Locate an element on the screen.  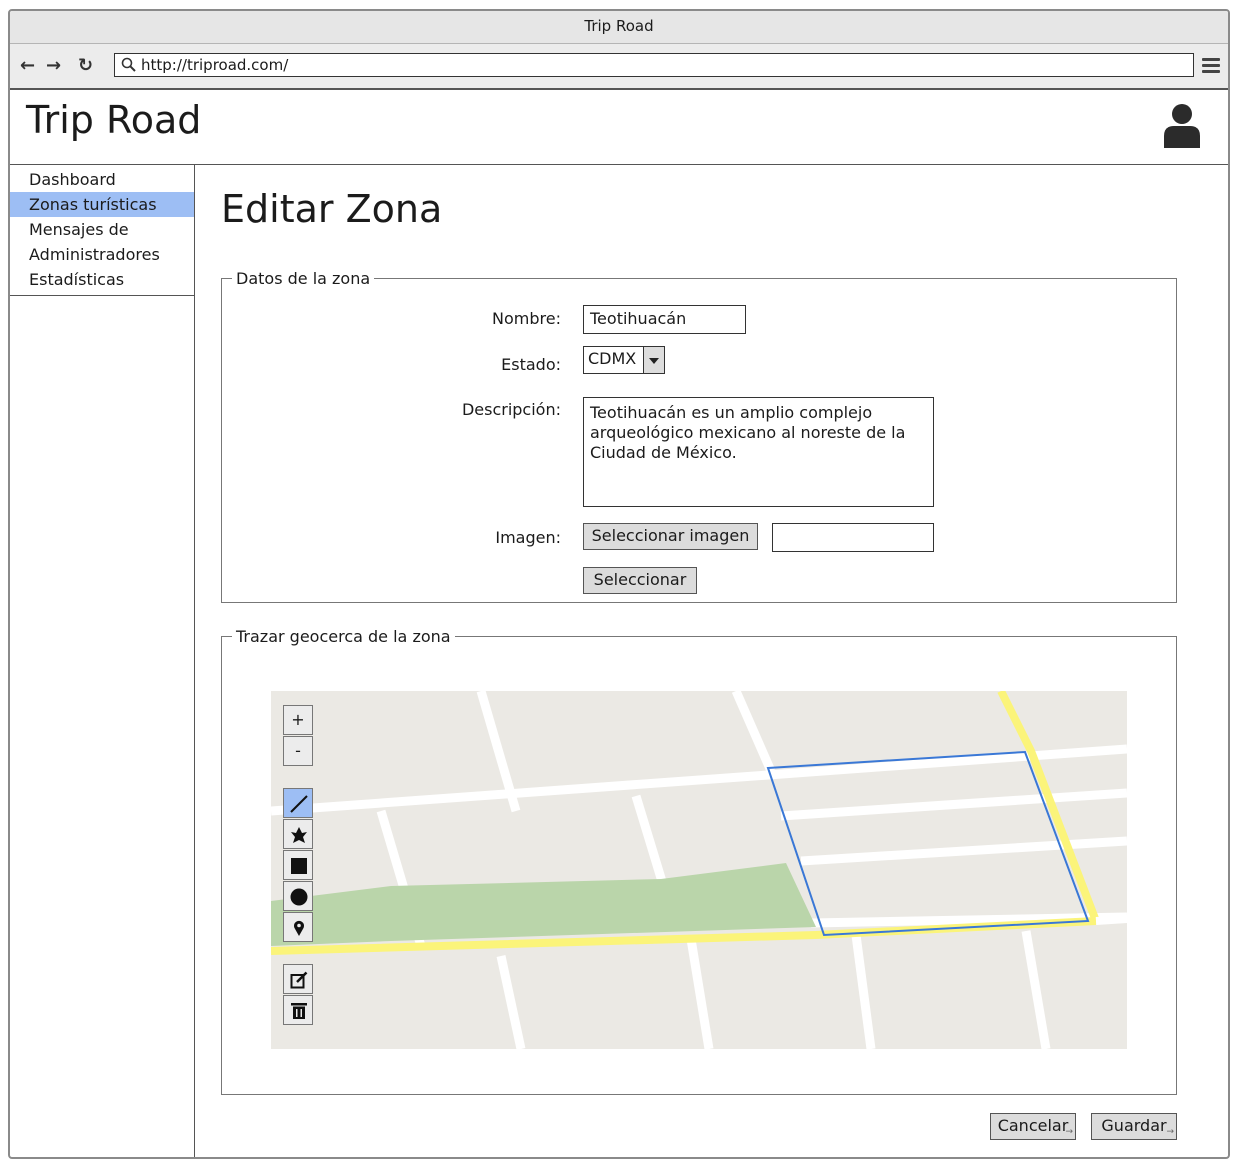
window-title: Trip Road is located at coordinates (619, 27).